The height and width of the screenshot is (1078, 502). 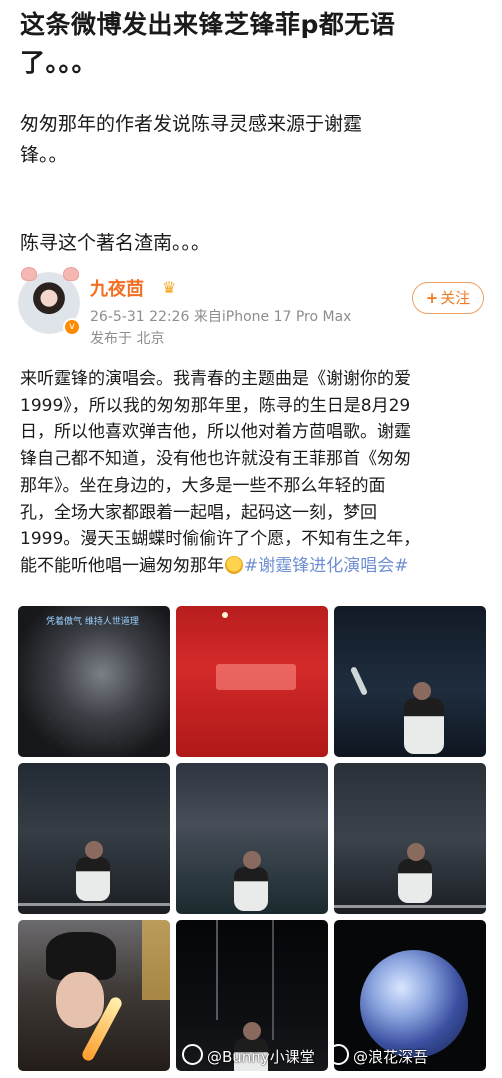 I want to click on headline-line-1: 这条微博发出来锋芝锋菲p都无语, so click(x=208, y=24).